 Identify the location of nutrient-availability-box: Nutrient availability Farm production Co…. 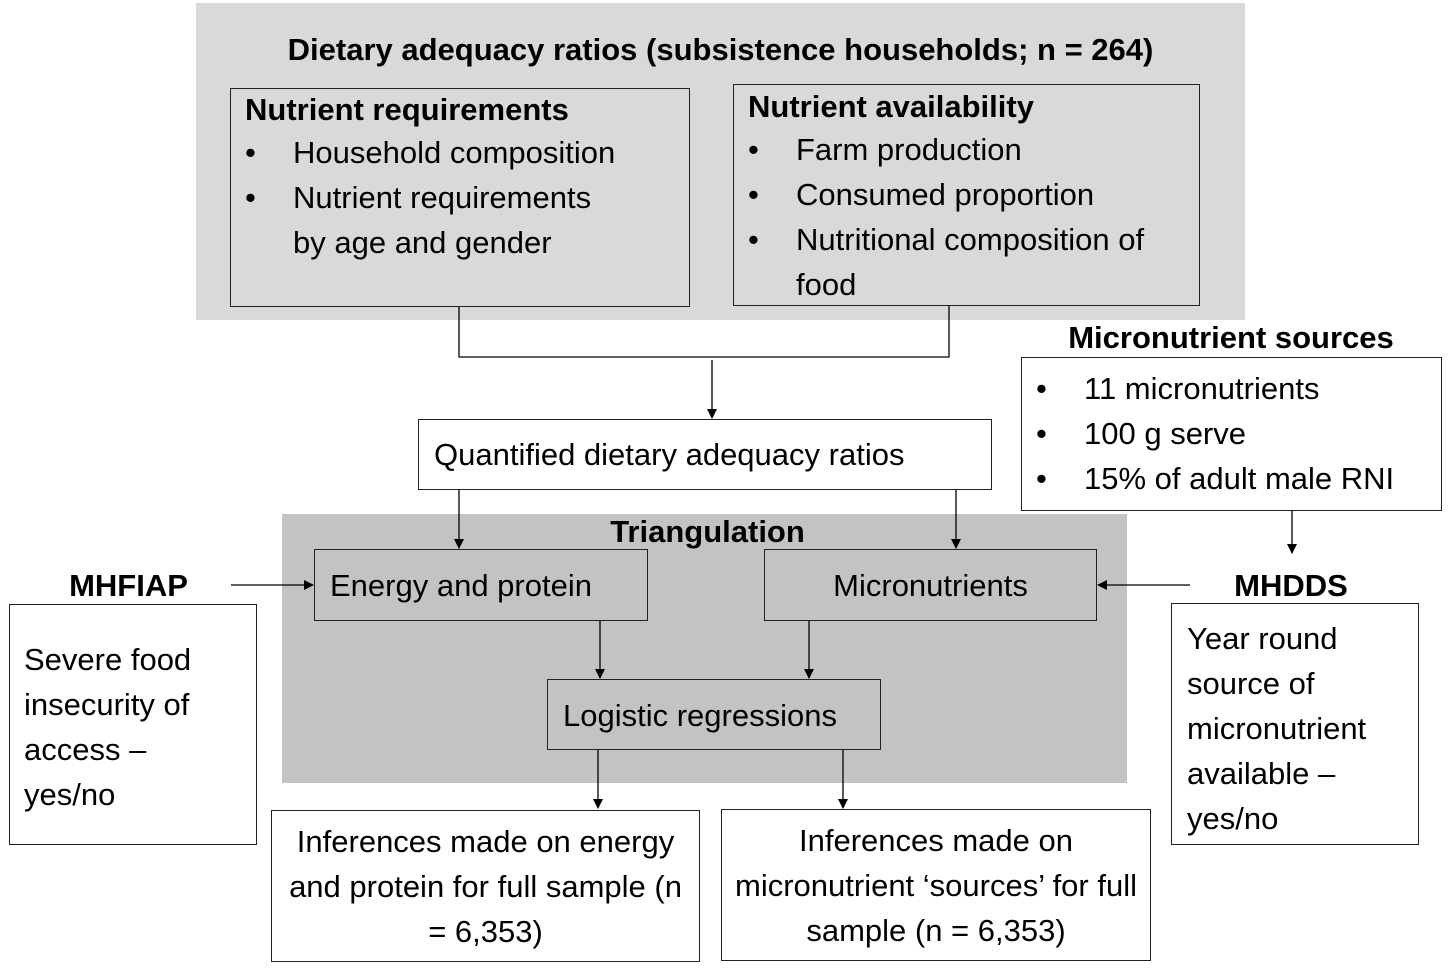
(966, 195).